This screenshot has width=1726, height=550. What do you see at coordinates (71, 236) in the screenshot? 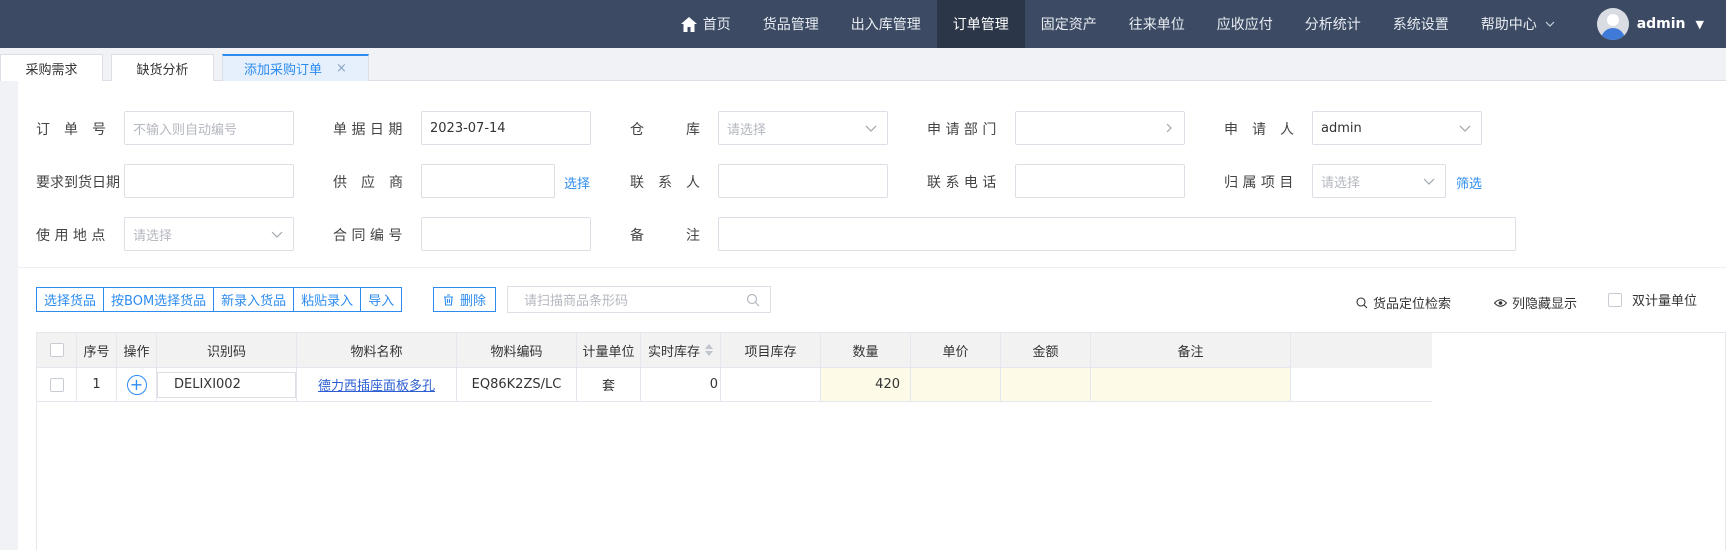
I see `location-label: 使 用 地 点` at bounding box center [71, 236].